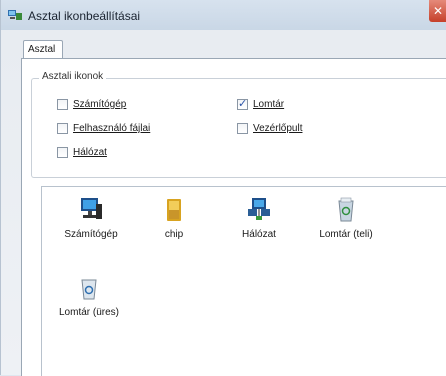 The image size is (446, 376). I want to click on icon-item-user-folder: chip, so click(174, 226).